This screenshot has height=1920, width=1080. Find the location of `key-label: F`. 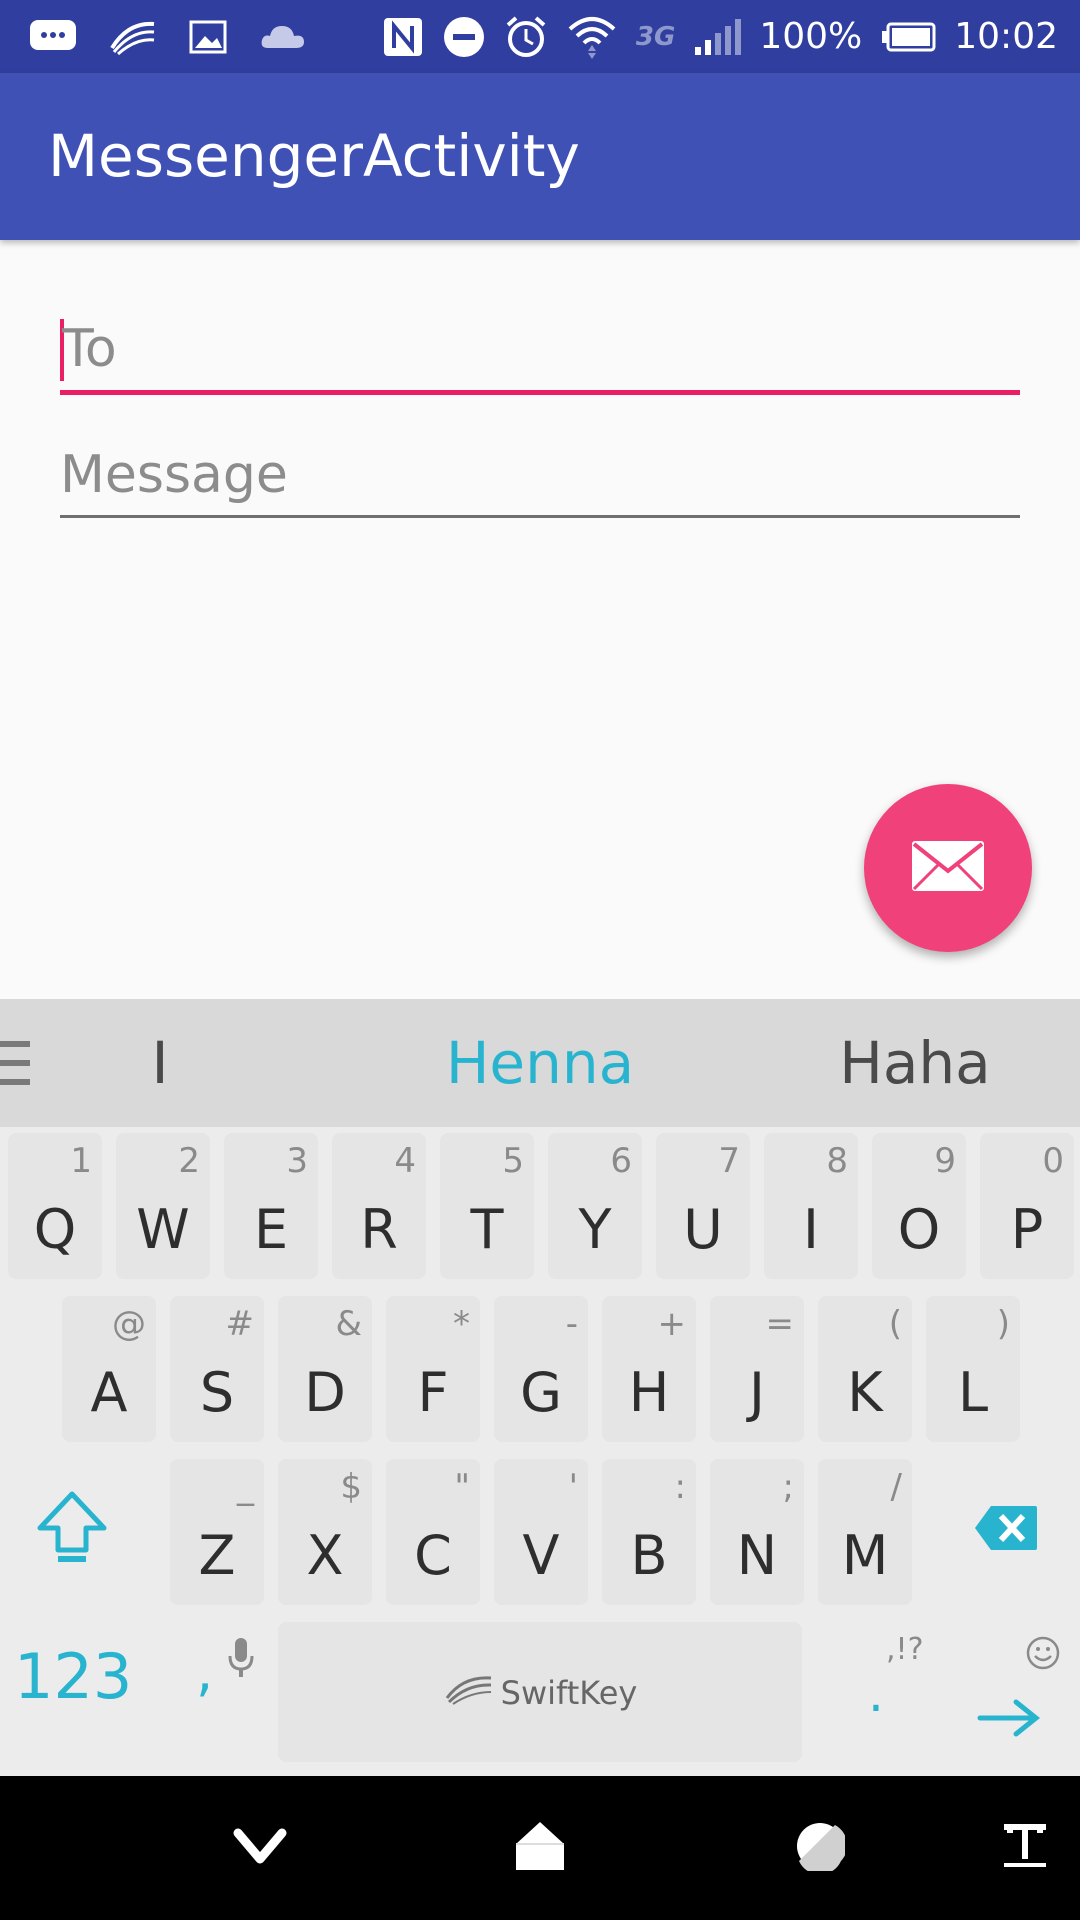

key-label: F is located at coordinates (433, 1392).